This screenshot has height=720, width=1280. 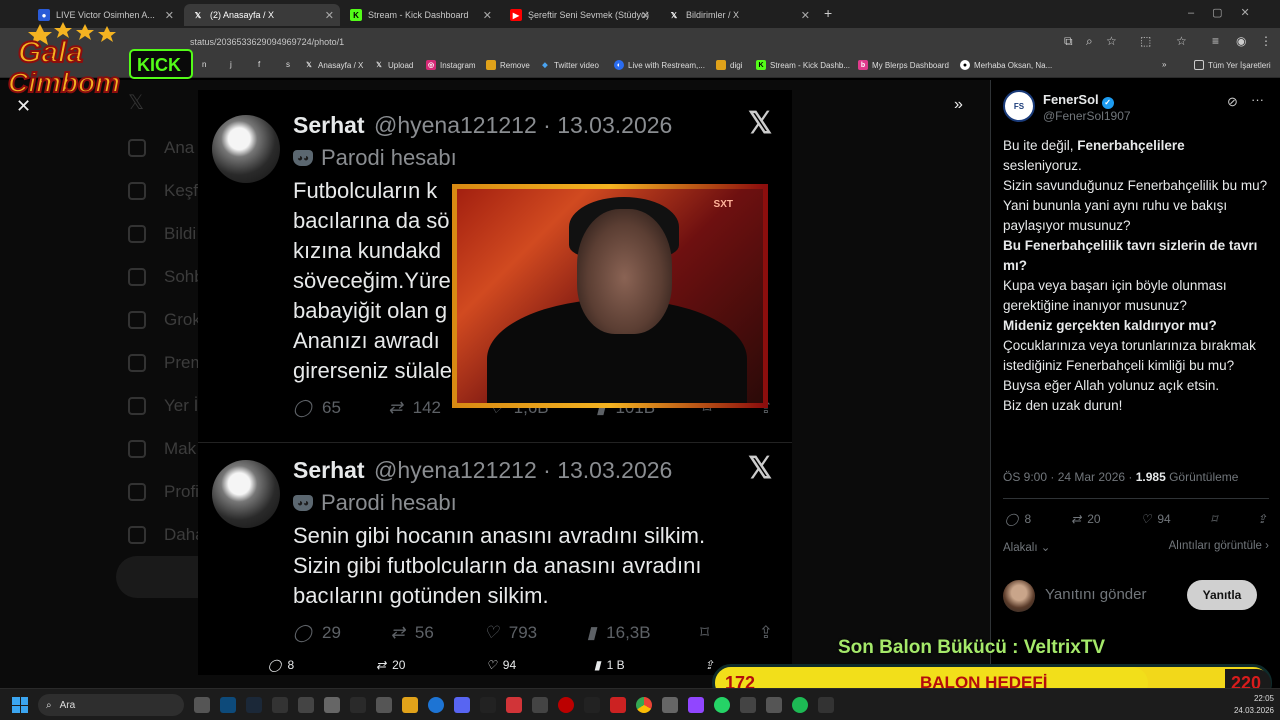 I want to click on bookmark-remove: Remove, so click(x=508, y=65).